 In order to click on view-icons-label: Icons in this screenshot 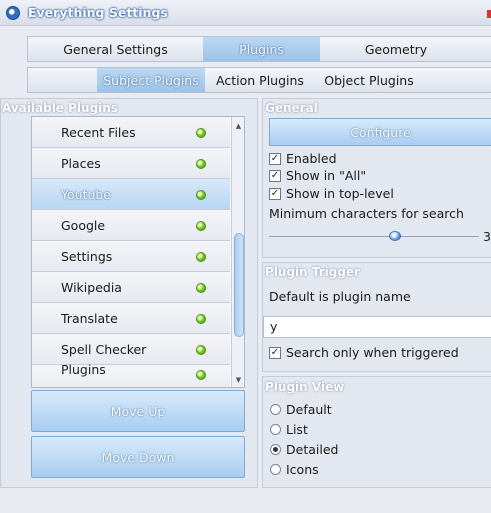, I will do `click(302, 469)`.